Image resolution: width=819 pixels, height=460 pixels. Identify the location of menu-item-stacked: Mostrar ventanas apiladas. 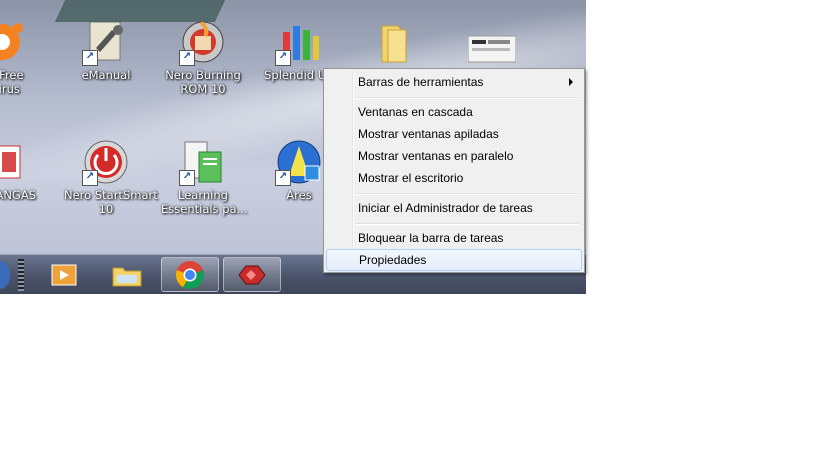
(454, 134).